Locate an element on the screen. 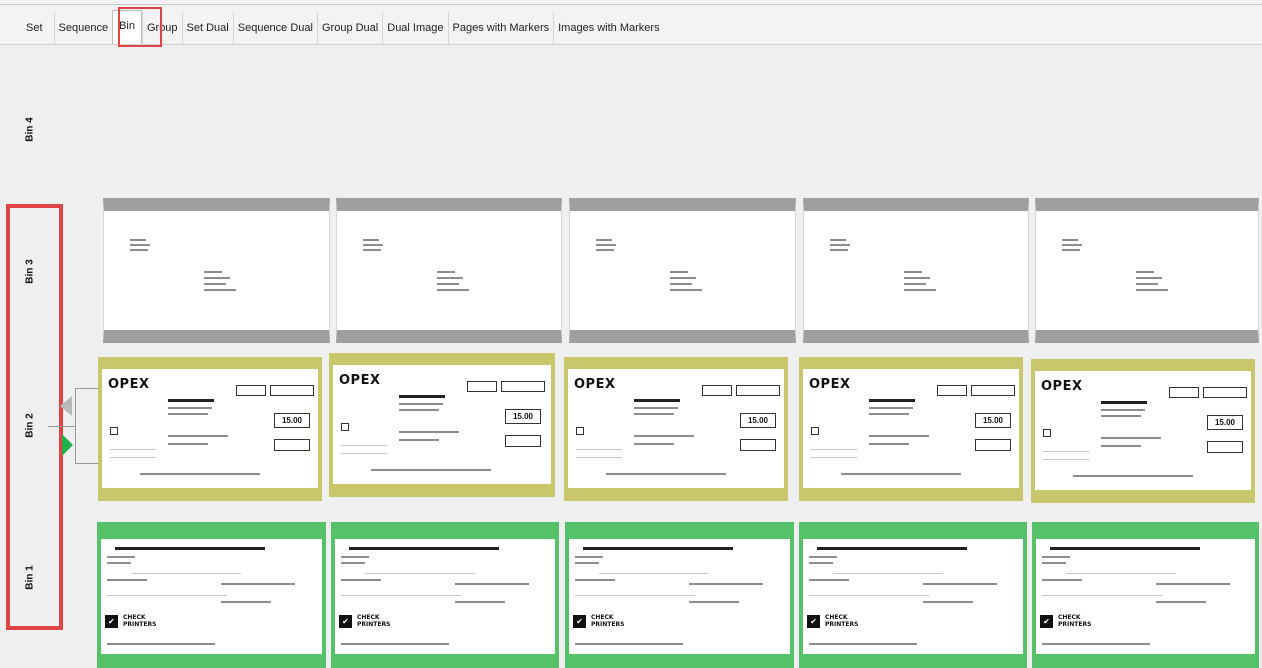 The width and height of the screenshot is (1262, 668). bin2-thumbnail-4: OPEX 15.00 is located at coordinates (911, 429).